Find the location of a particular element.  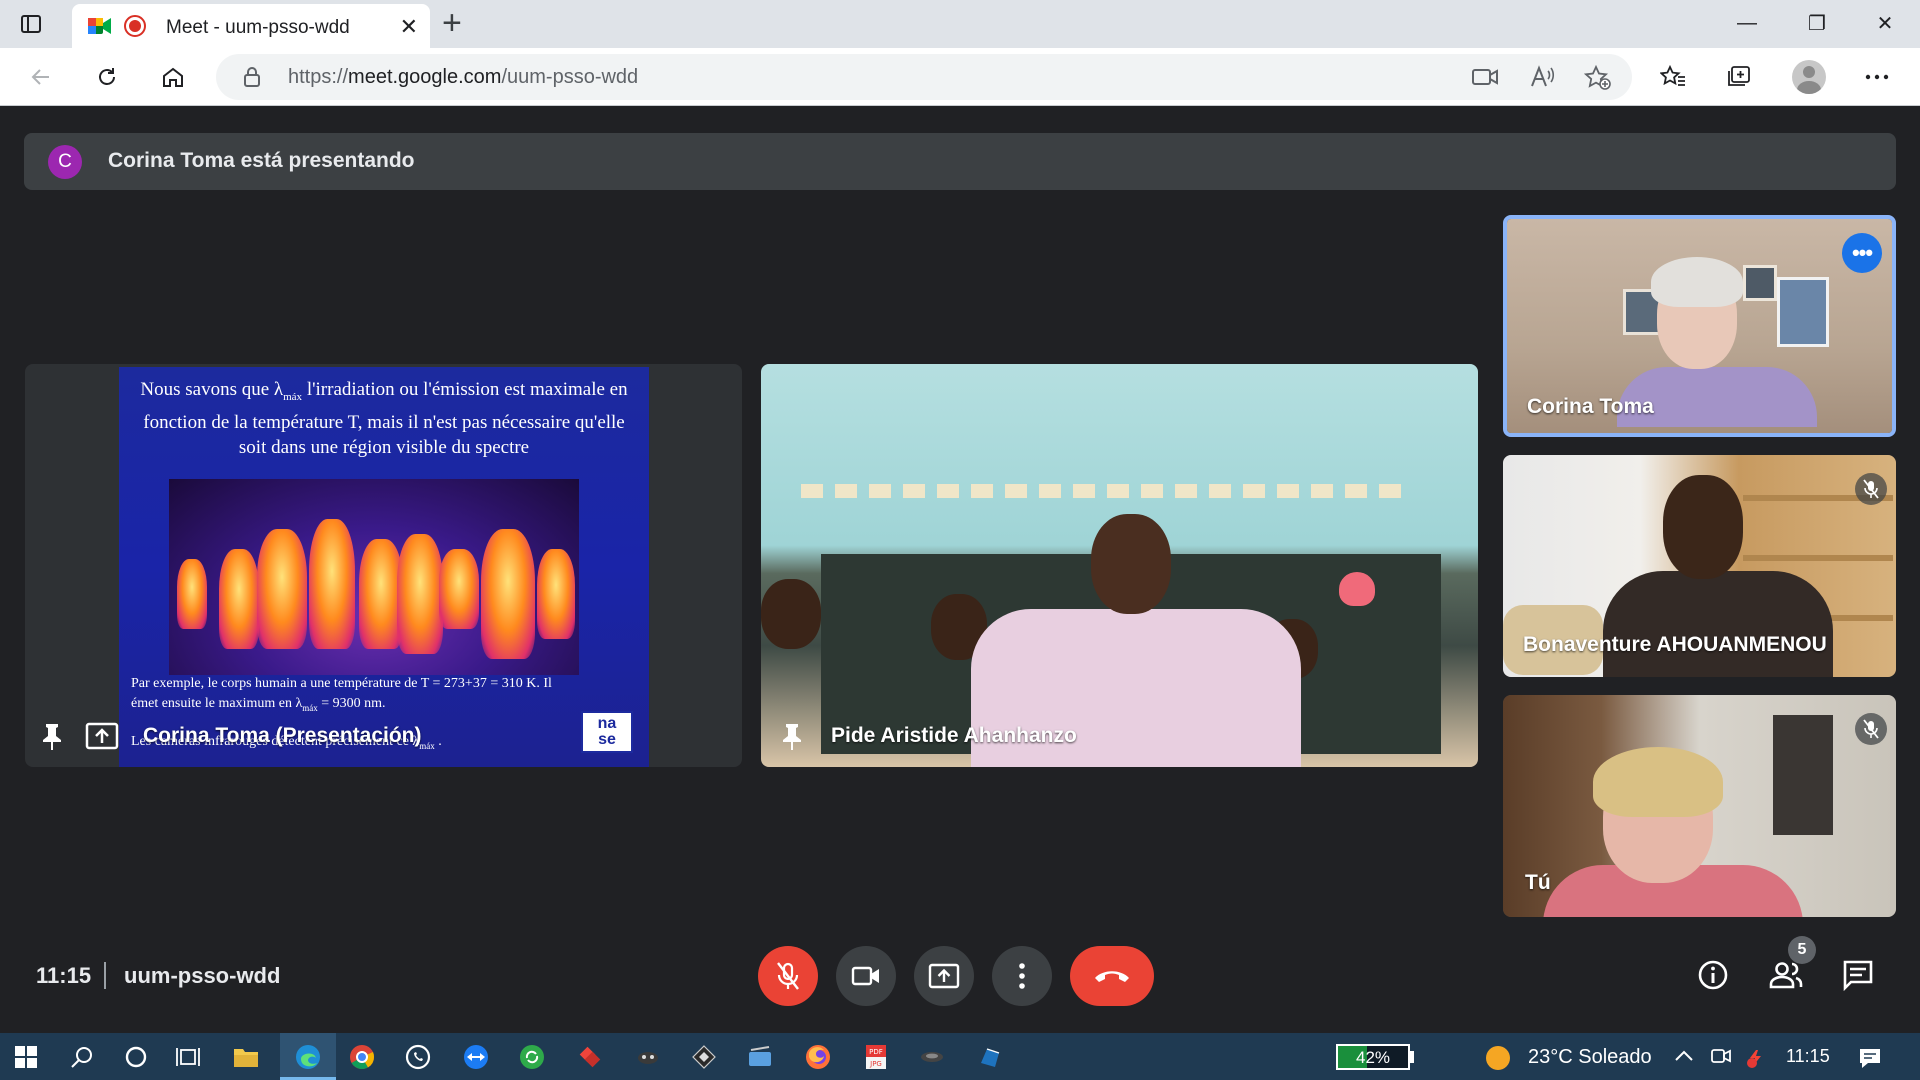

task-view-icon is located at coordinates (188, 1057).